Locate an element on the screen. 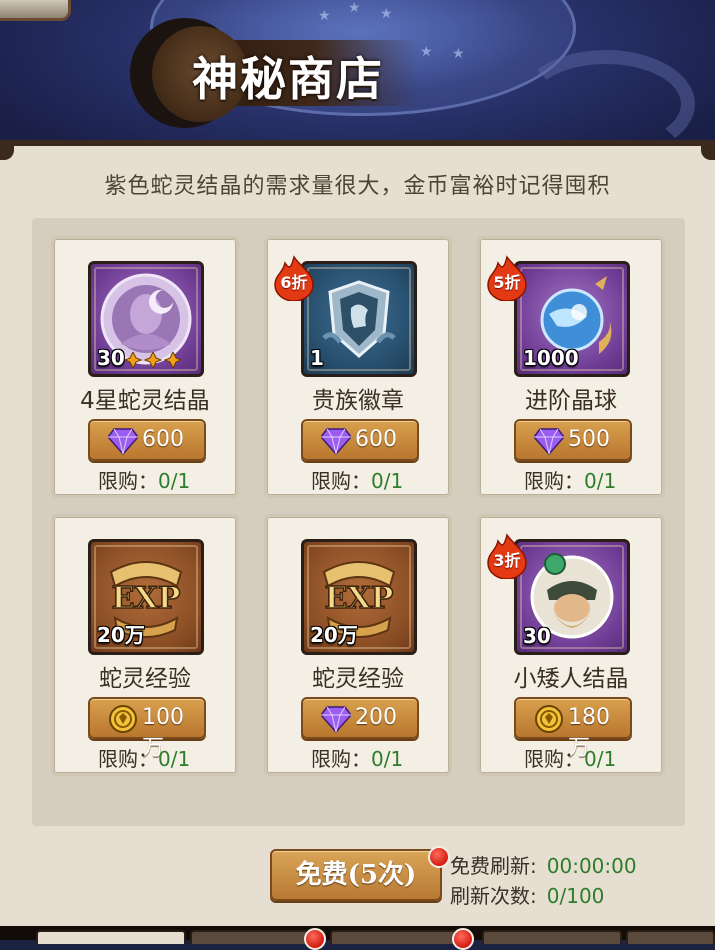 Image resolution: width=715 pixels, height=950 pixels. discount-badge: 6折 is located at coordinates (294, 278).